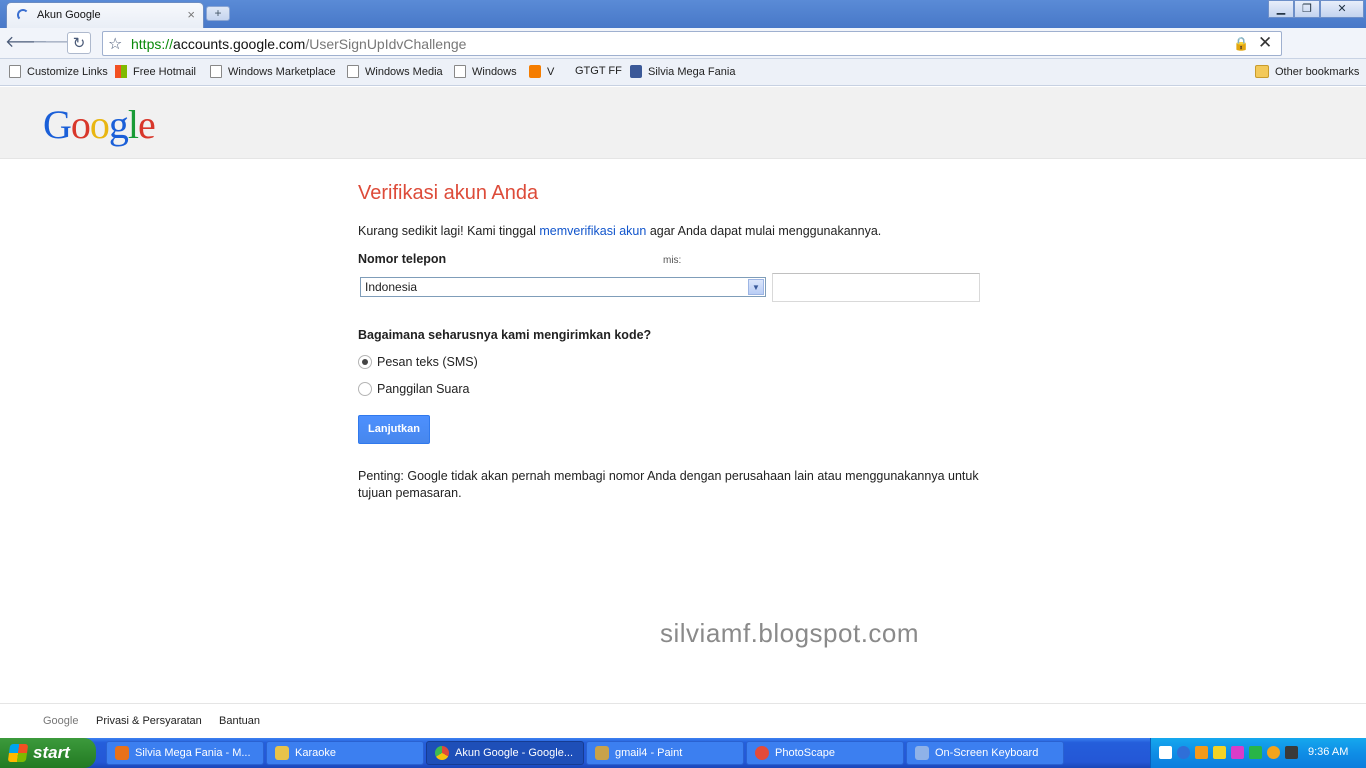 The width and height of the screenshot is (1366, 768). I want to click on taskbar-item-on-screen-keyboard: On-Screen Keyboard, so click(985, 753).